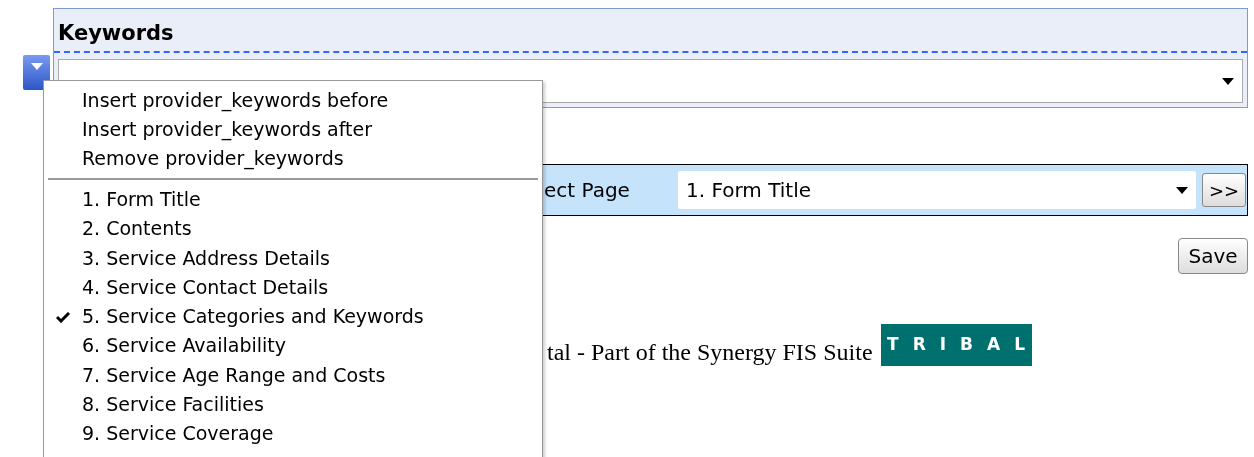 The height and width of the screenshot is (457, 1254). Describe the element at coordinates (36, 72) in the screenshot. I see `dropdown-button` at that location.